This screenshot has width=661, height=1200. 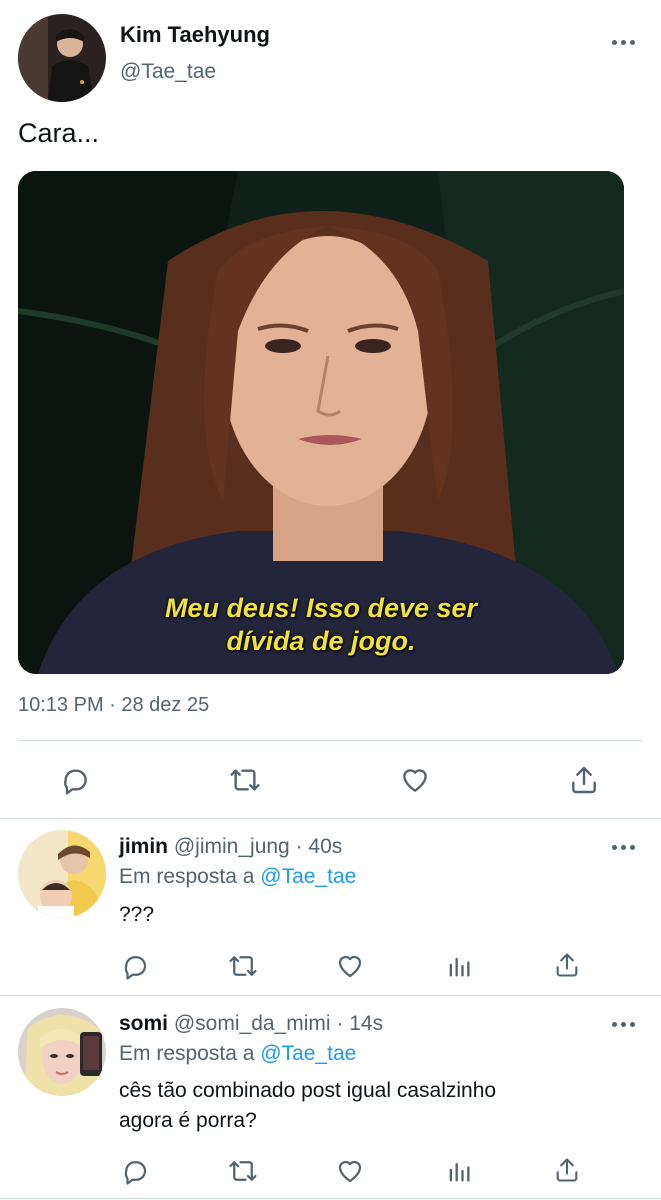 I want to click on reply-time: · 14s, so click(x=359, y=1023).